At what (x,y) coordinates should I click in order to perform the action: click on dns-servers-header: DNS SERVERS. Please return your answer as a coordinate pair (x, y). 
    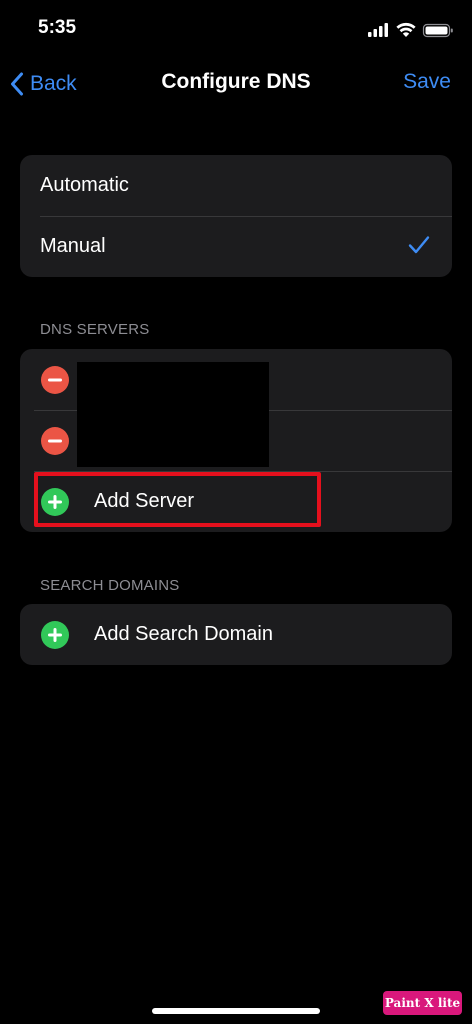
    Looking at the image, I should click on (95, 329).